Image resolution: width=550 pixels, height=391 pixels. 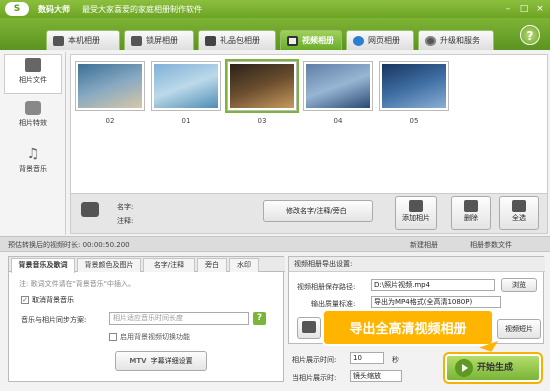 I want to click on tab-local-album: 本机相册, so click(x=83, y=40).